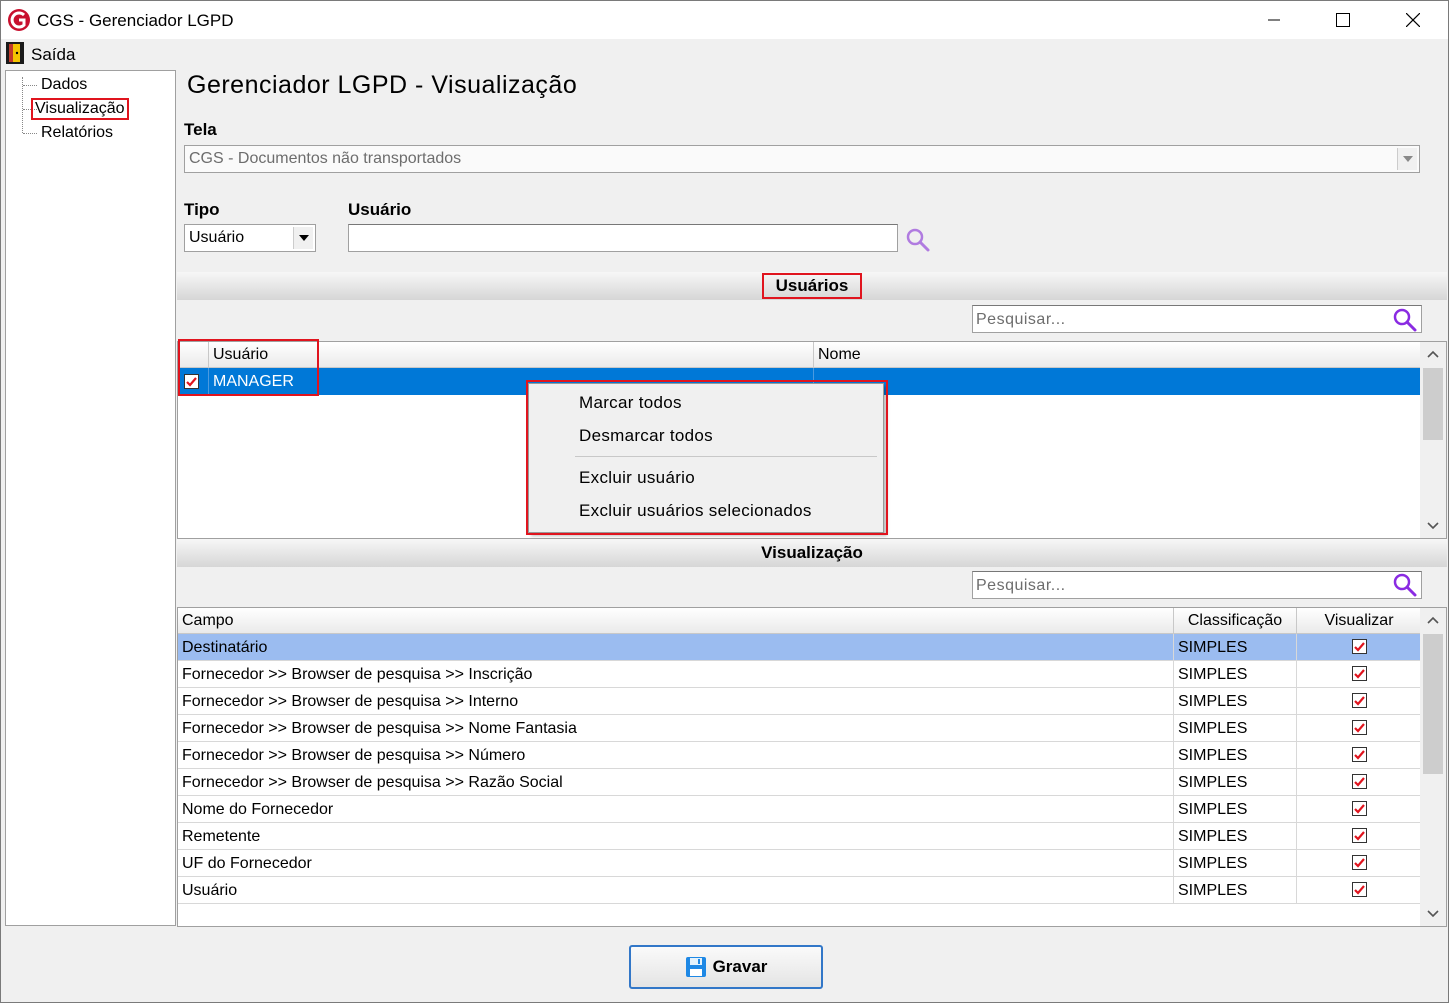 Image resolution: width=1449 pixels, height=1003 pixels. Describe the element at coordinates (676, 863) in the screenshot. I see `row-campo: UF do Fornecedor` at that location.